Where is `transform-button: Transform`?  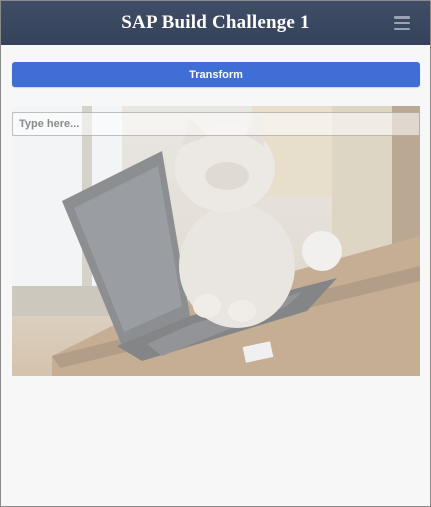
transform-button: Transform is located at coordinates (216, 74).